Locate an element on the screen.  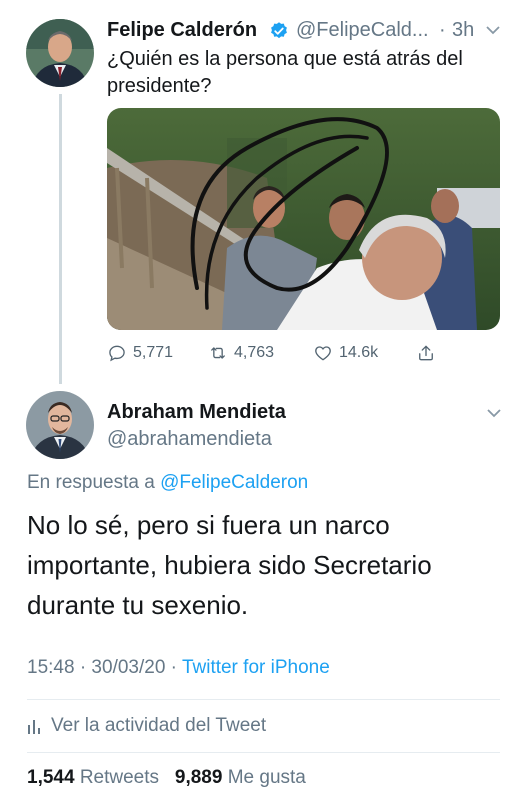
replying-to-mention: @FelipeCalderon is located at coordinates (234, 482).